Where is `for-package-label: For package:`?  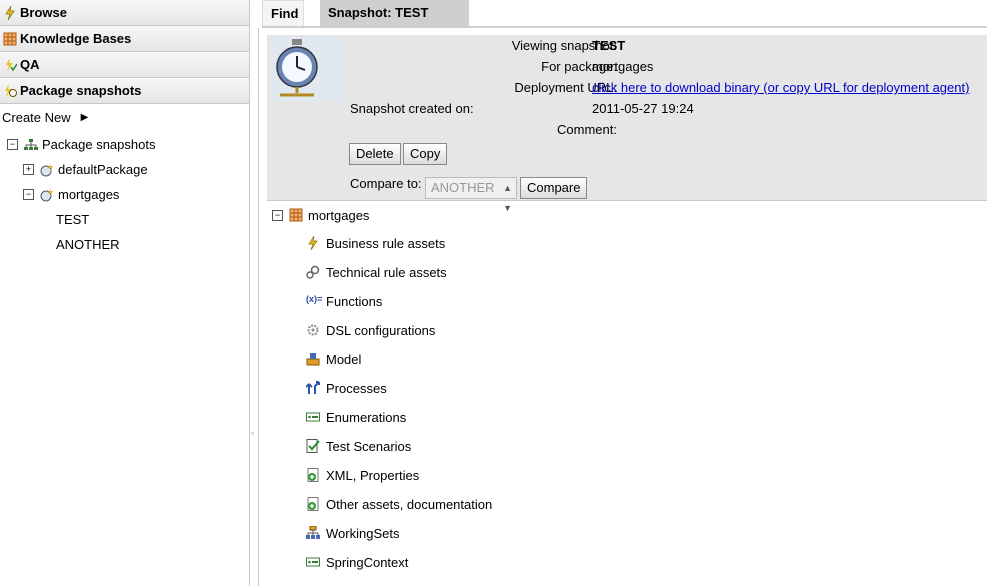
for-package-label: For package: is located at coordinates (579, 66).